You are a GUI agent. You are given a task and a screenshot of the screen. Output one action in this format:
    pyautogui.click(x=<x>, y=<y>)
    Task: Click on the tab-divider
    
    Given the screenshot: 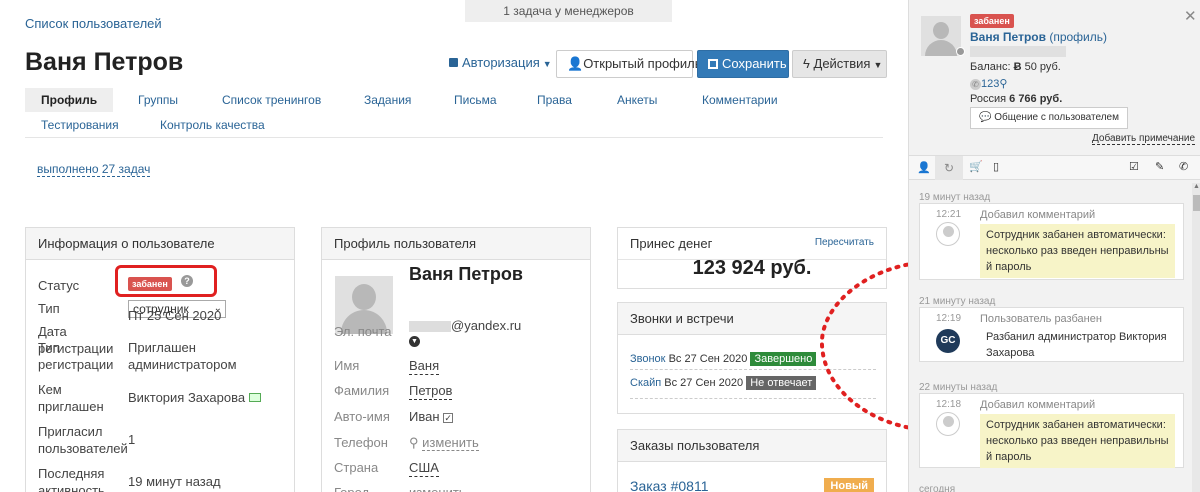 What is the action you would take?
    pyautogui.click(x=454, y=137)
    